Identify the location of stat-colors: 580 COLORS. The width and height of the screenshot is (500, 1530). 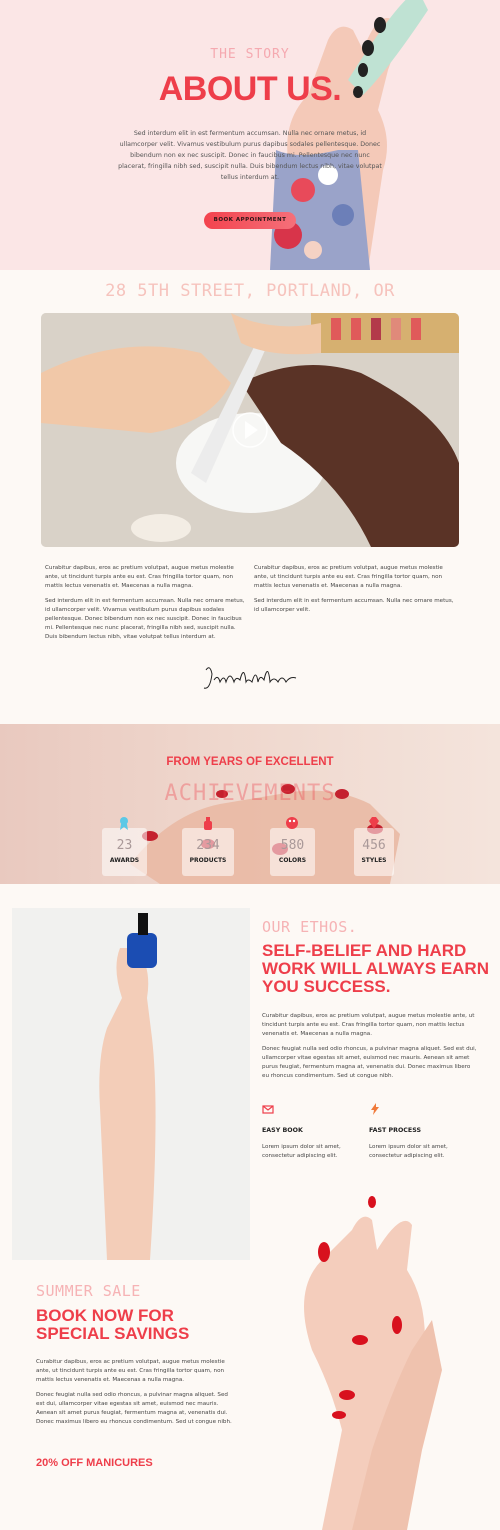
(292, 846).